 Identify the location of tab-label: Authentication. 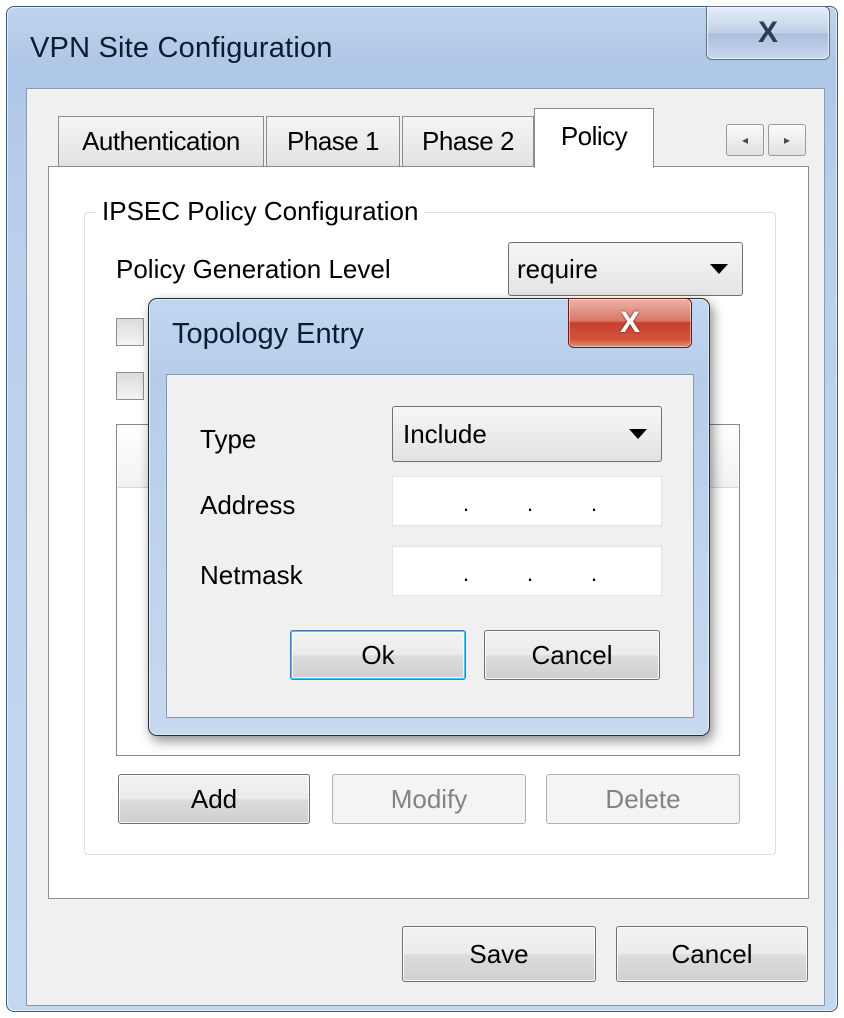
(161, 141).